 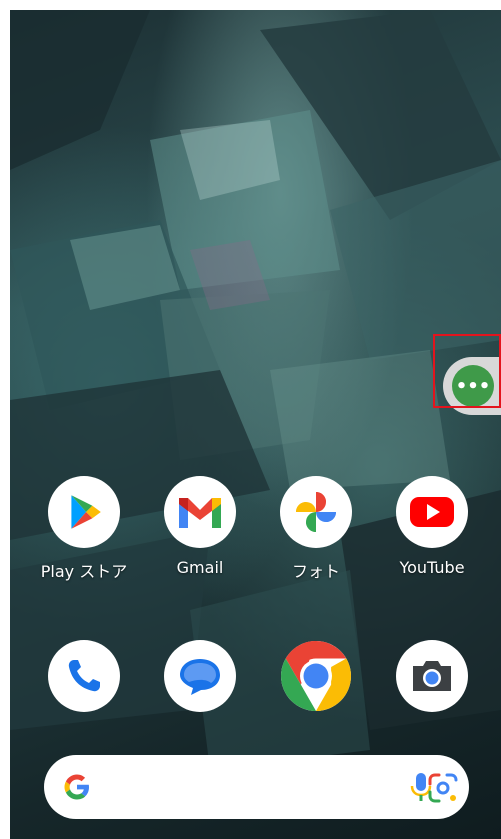 I want to click on app-gmail: Gmail, so click(x=200, y=526).